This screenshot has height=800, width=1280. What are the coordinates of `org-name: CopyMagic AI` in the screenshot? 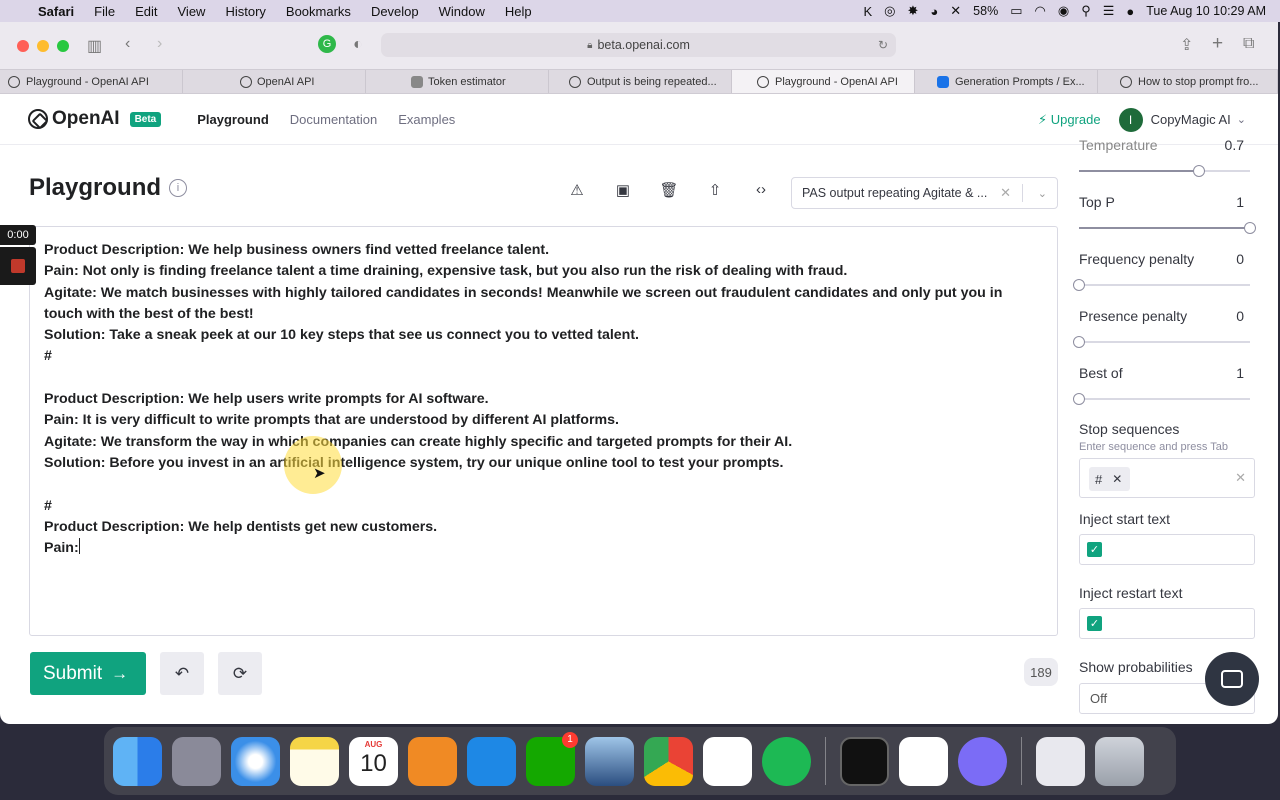 It's located at (1191, 119).